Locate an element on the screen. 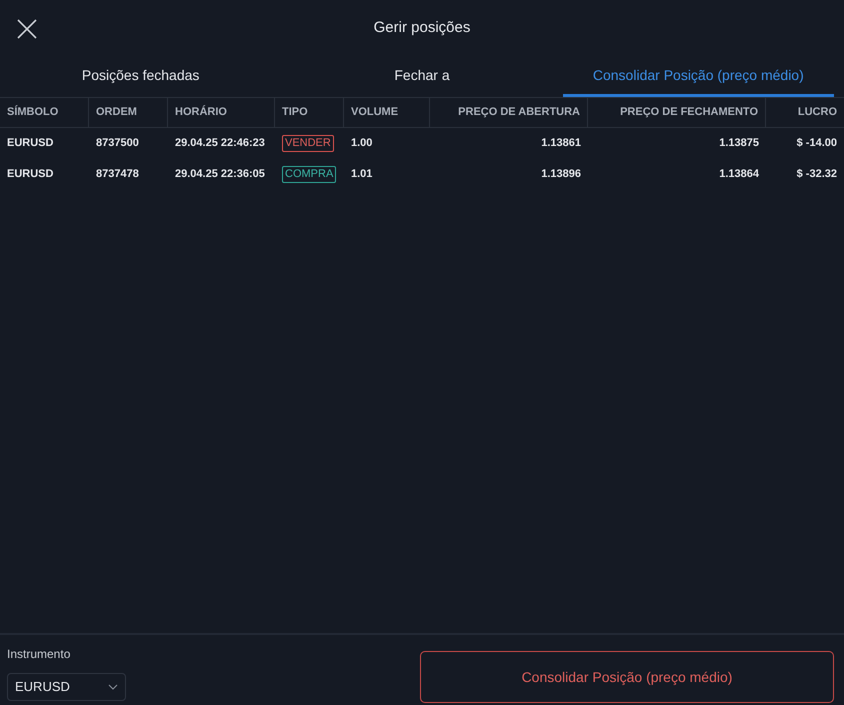 This screenshot has height=705, width=844. table-cell-text: $ -14.00 is located at coordinates (816, 144).